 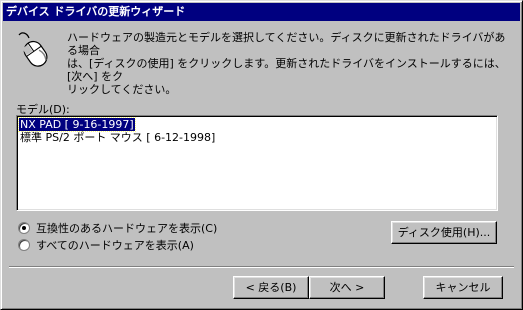 What do you see at coordinates (347, 287) in the screenshot?
I see `next-button: 次へ >` at bounding box center [347, 287].